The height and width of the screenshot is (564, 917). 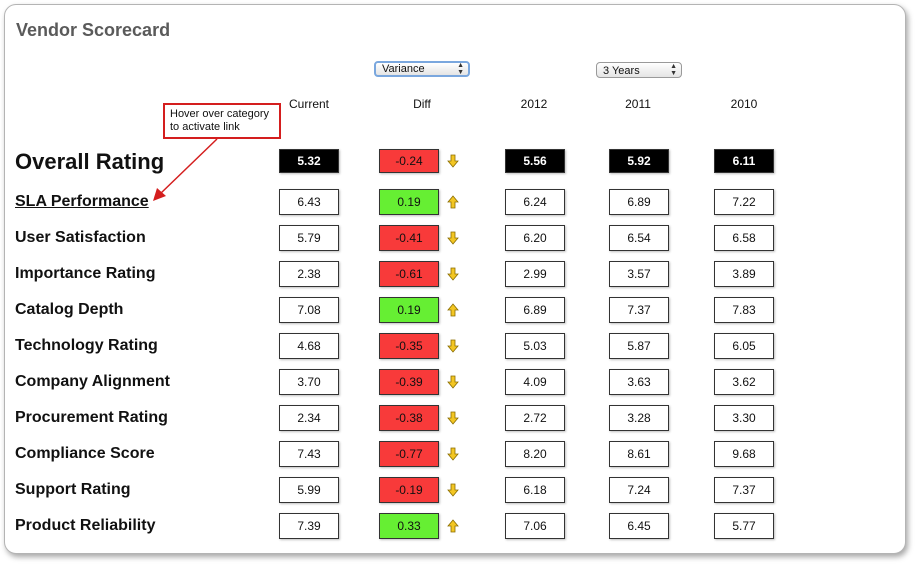 I want to click on cell-2011: 6.45, so click(x=639, y=526).